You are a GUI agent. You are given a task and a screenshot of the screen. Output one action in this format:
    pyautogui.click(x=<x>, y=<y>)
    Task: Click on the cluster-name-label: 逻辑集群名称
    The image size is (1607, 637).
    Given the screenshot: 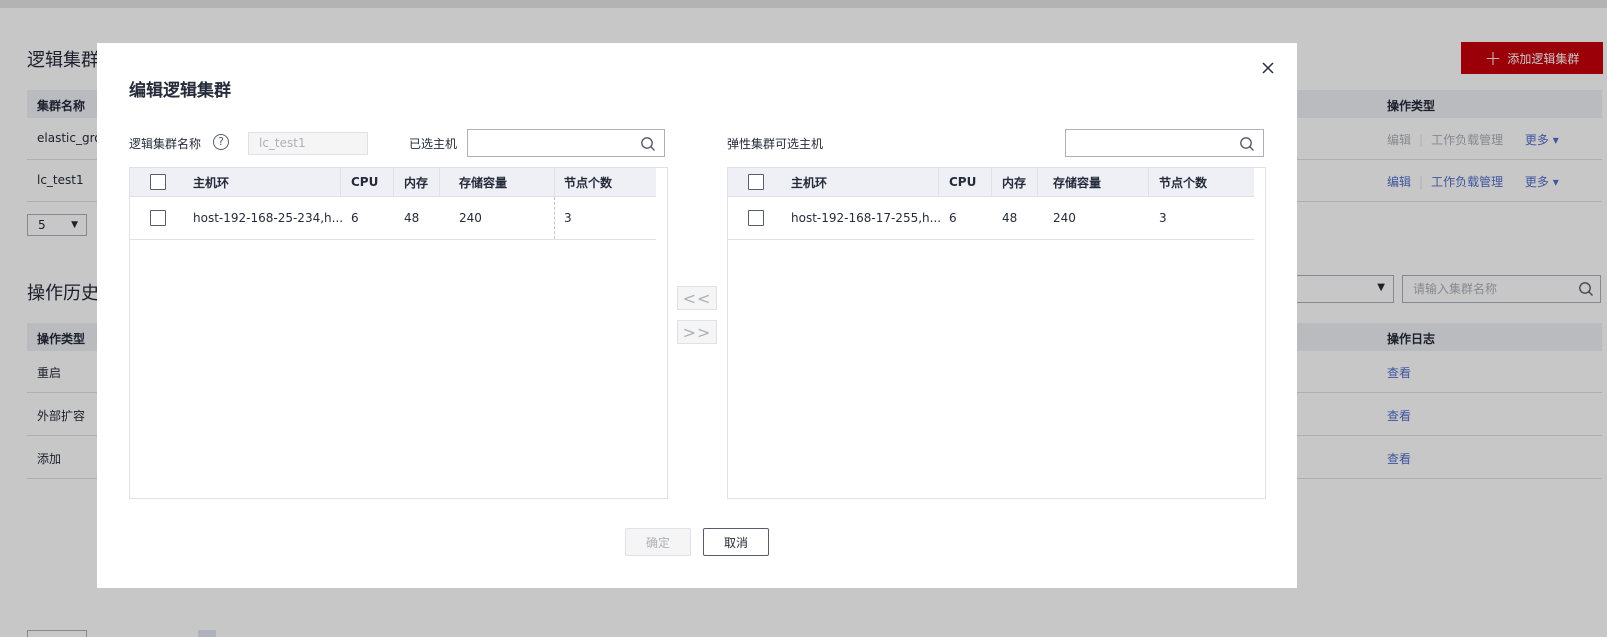 What is the action you would take?
    pyautogui.click(x=165, y=144)
    